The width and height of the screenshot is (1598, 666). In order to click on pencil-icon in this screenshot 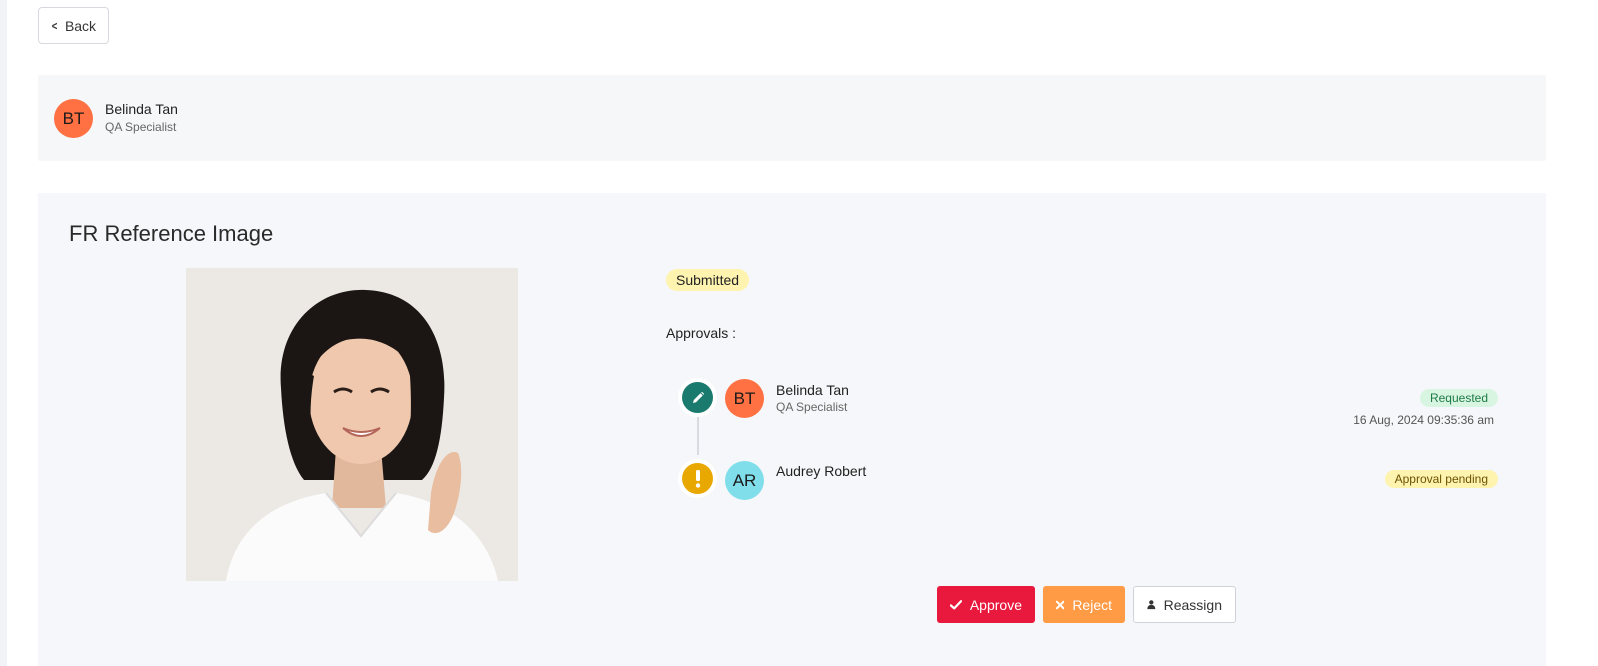, I will do `click(697, 397)`.